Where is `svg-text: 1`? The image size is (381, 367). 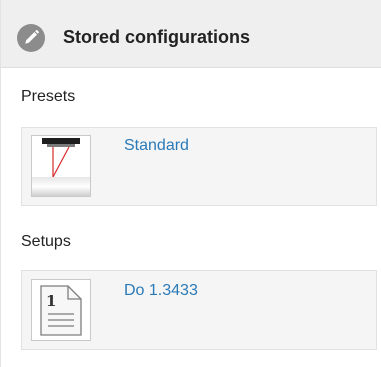 svg-text: 1 is located at coordinates (51, 301).